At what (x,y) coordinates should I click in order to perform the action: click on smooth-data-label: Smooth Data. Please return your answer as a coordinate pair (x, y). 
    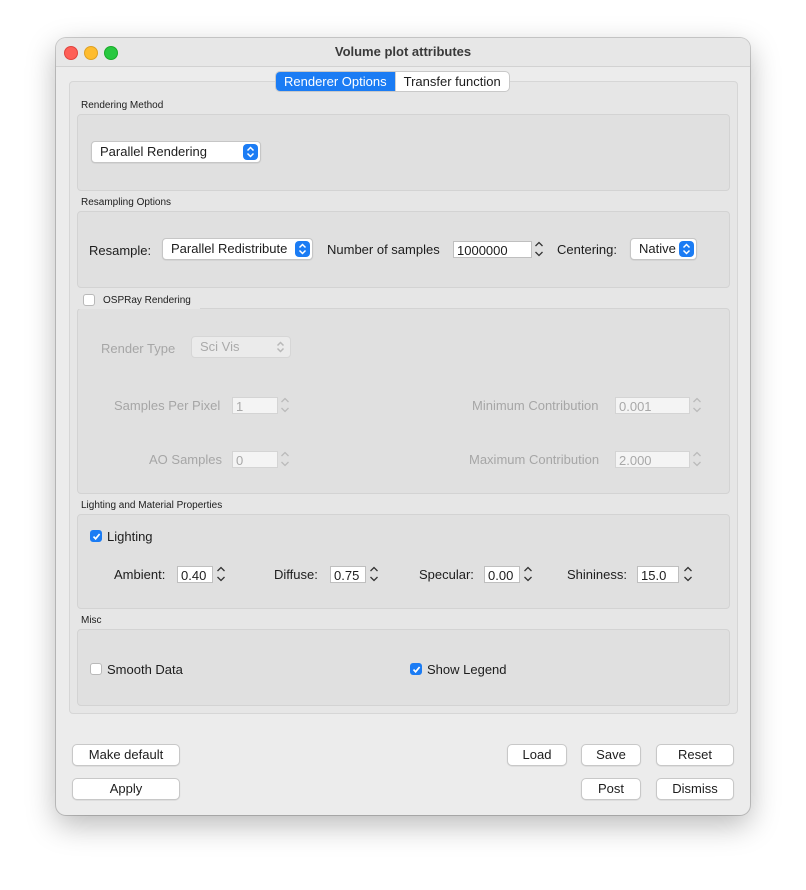
    Looking at the image, I should click on (145, 669).